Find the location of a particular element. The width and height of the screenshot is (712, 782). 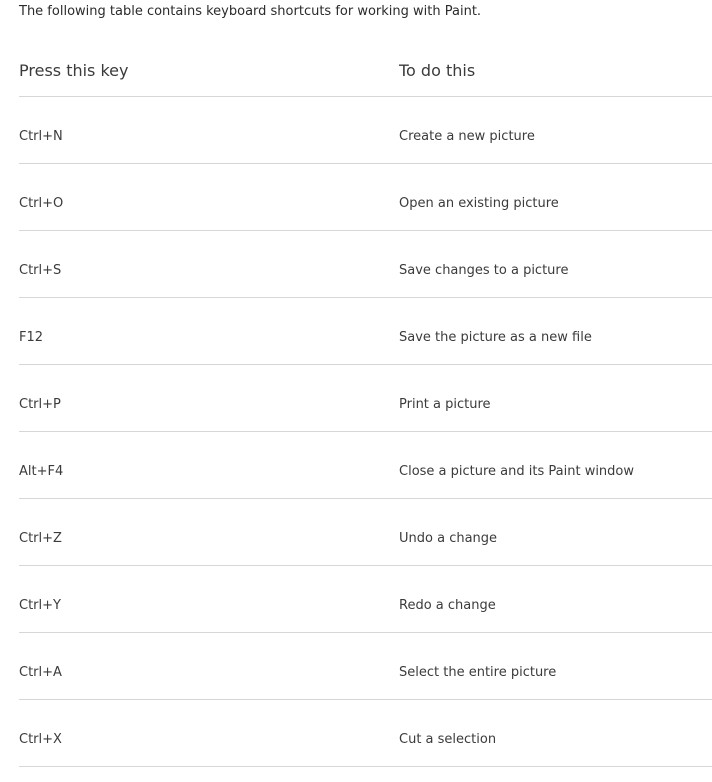

shortcut-action: Select the entire picture is located at coordinates (478, 672).